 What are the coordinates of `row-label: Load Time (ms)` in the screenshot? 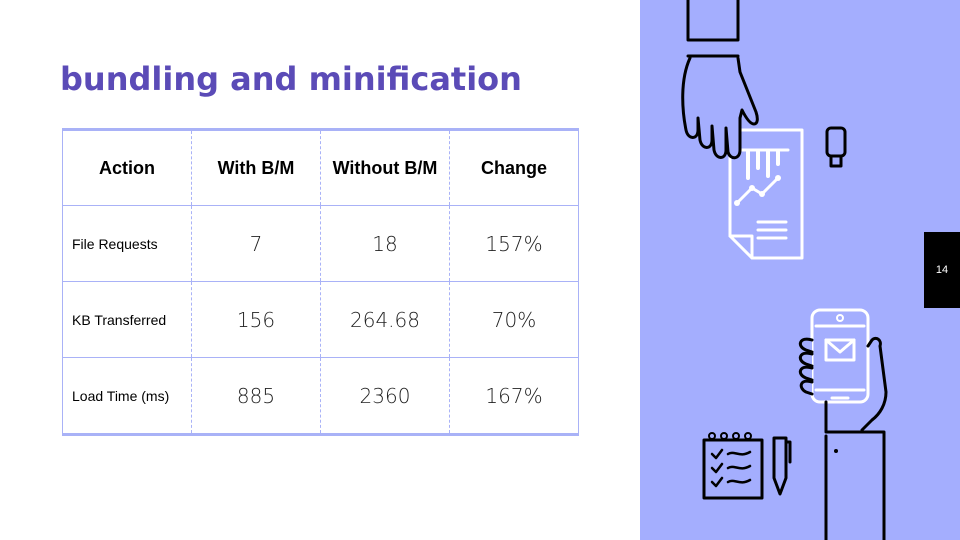 It's located at (127, 396).